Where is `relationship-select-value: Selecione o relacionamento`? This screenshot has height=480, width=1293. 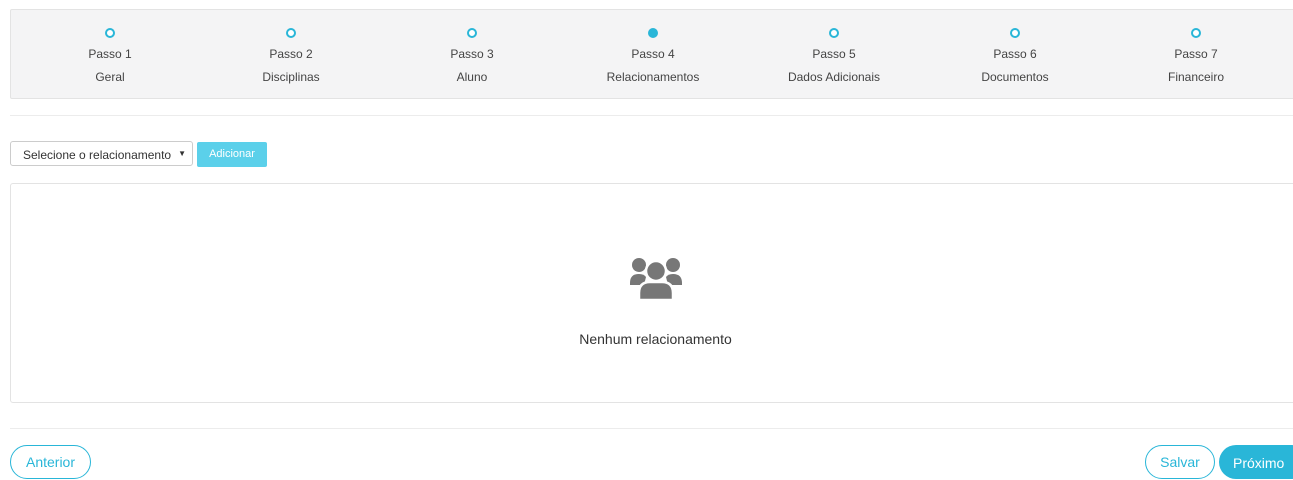
relationship-select-value: Selecione o relacionamento is located at coordinates (97, 155).